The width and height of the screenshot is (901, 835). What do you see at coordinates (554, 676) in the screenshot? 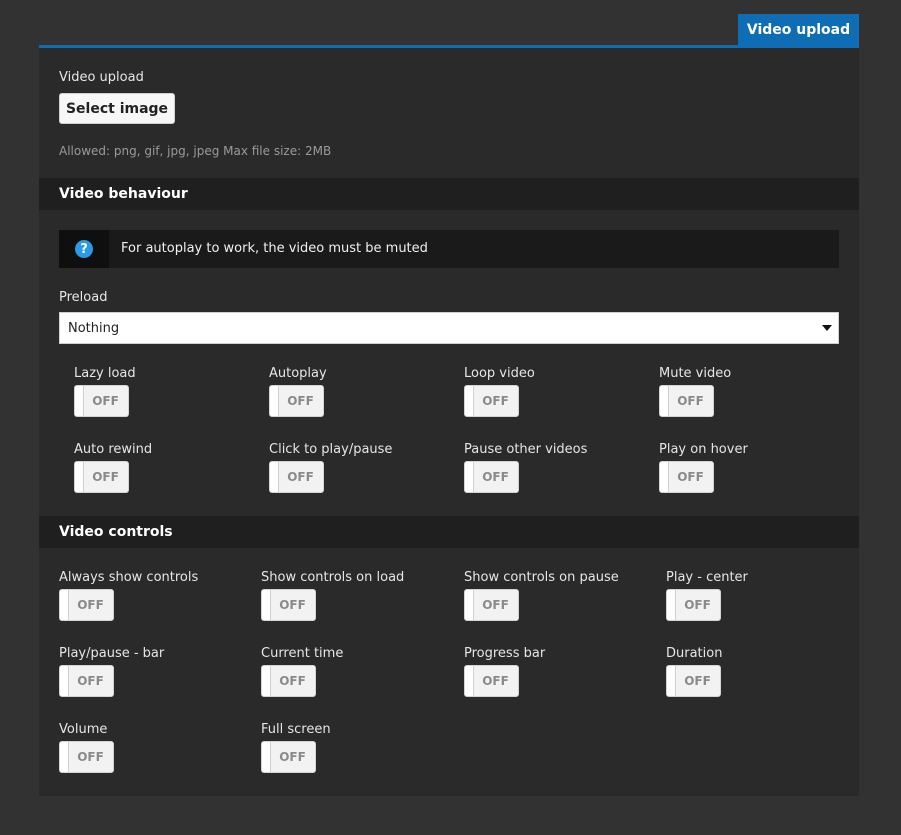
I see `toggle-progress-bar: Progress bar OFF` at bounding box center [554, 676].